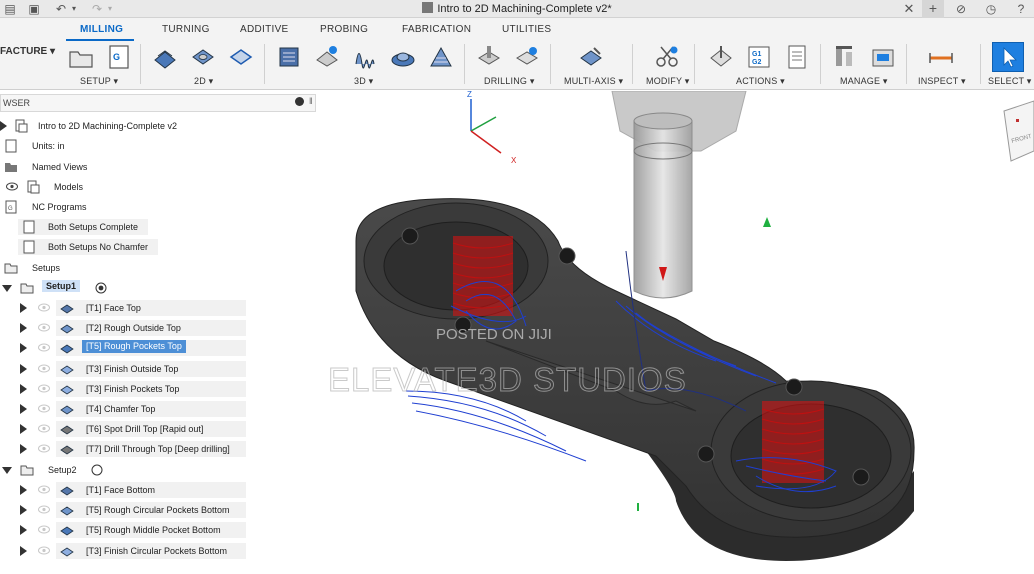 The image size is (1034, 574). What do you see at coordinates (845, 57) in the screenshot?
I see `tool-library-icon` at bounding box center [845, 57].